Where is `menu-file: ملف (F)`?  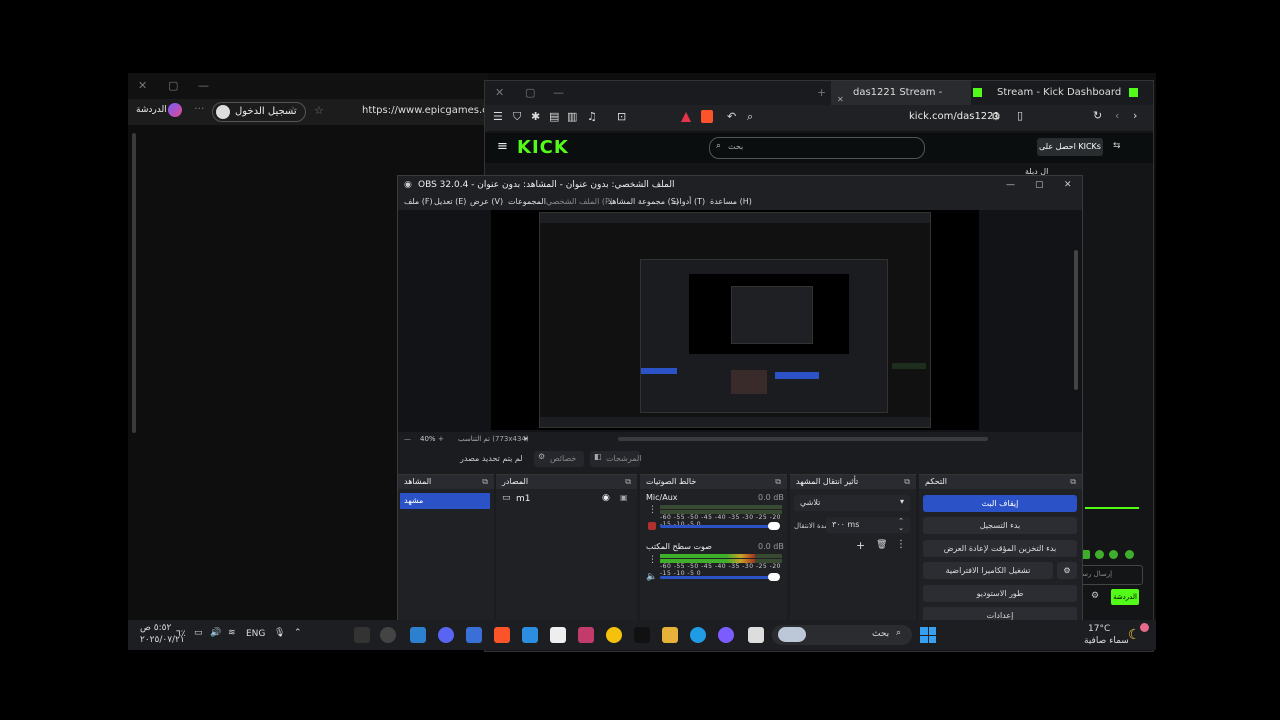
menu-file: ملف (F) is located at coordinates (418, 202).